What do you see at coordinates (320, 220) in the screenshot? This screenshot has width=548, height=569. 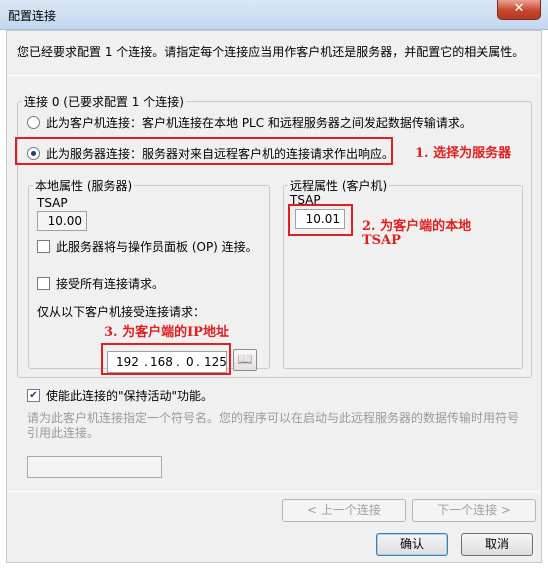 I see `annotation-frame-tsap` at bounding box center [320, 220].